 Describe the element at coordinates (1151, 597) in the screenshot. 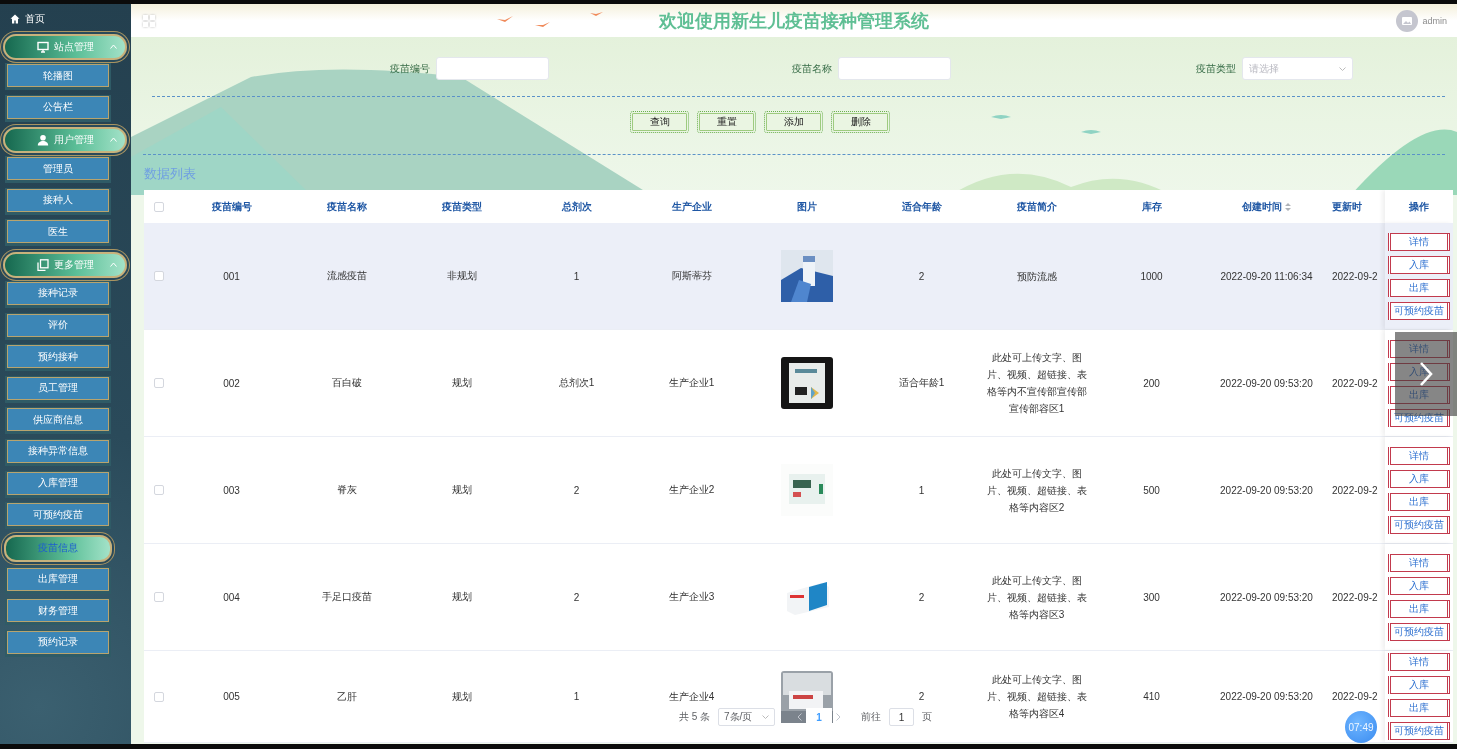

I see `table-cell: 300` at that location.